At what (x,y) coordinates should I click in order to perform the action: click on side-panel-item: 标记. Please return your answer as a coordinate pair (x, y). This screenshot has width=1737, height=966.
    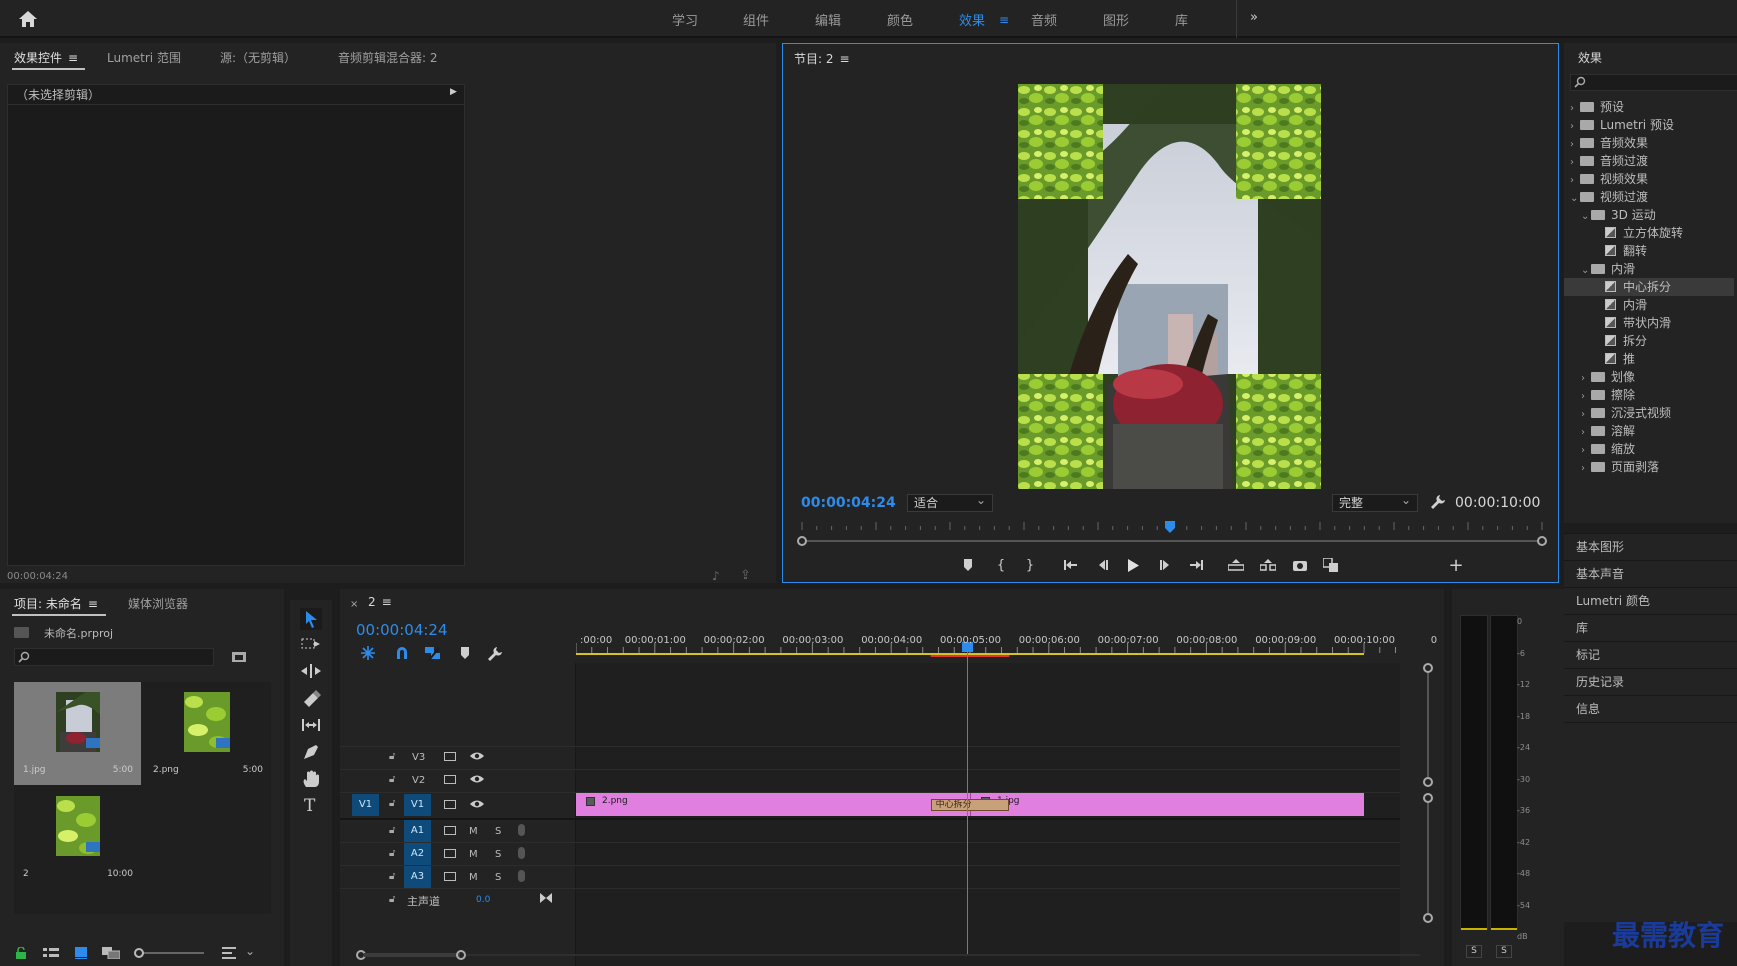
    Looking at the image, I should click on (1650, 654).